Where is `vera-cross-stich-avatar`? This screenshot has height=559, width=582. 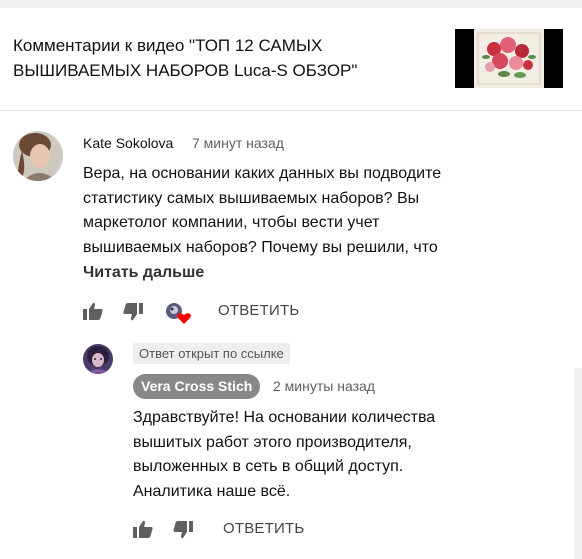
vera-cross-stich-avatar is located at coordinates (98, 359).